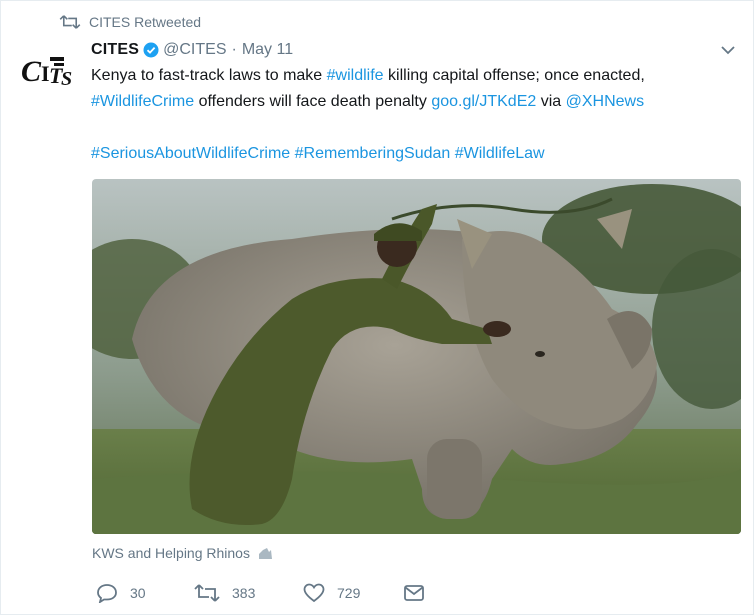 The height and width of the screenshot is (615, 754). What do you see at coordinates (145, 22) in the screenshot?
I see `retweet-banner-text: CITES Retweeted` at bounding box center [145, 22].